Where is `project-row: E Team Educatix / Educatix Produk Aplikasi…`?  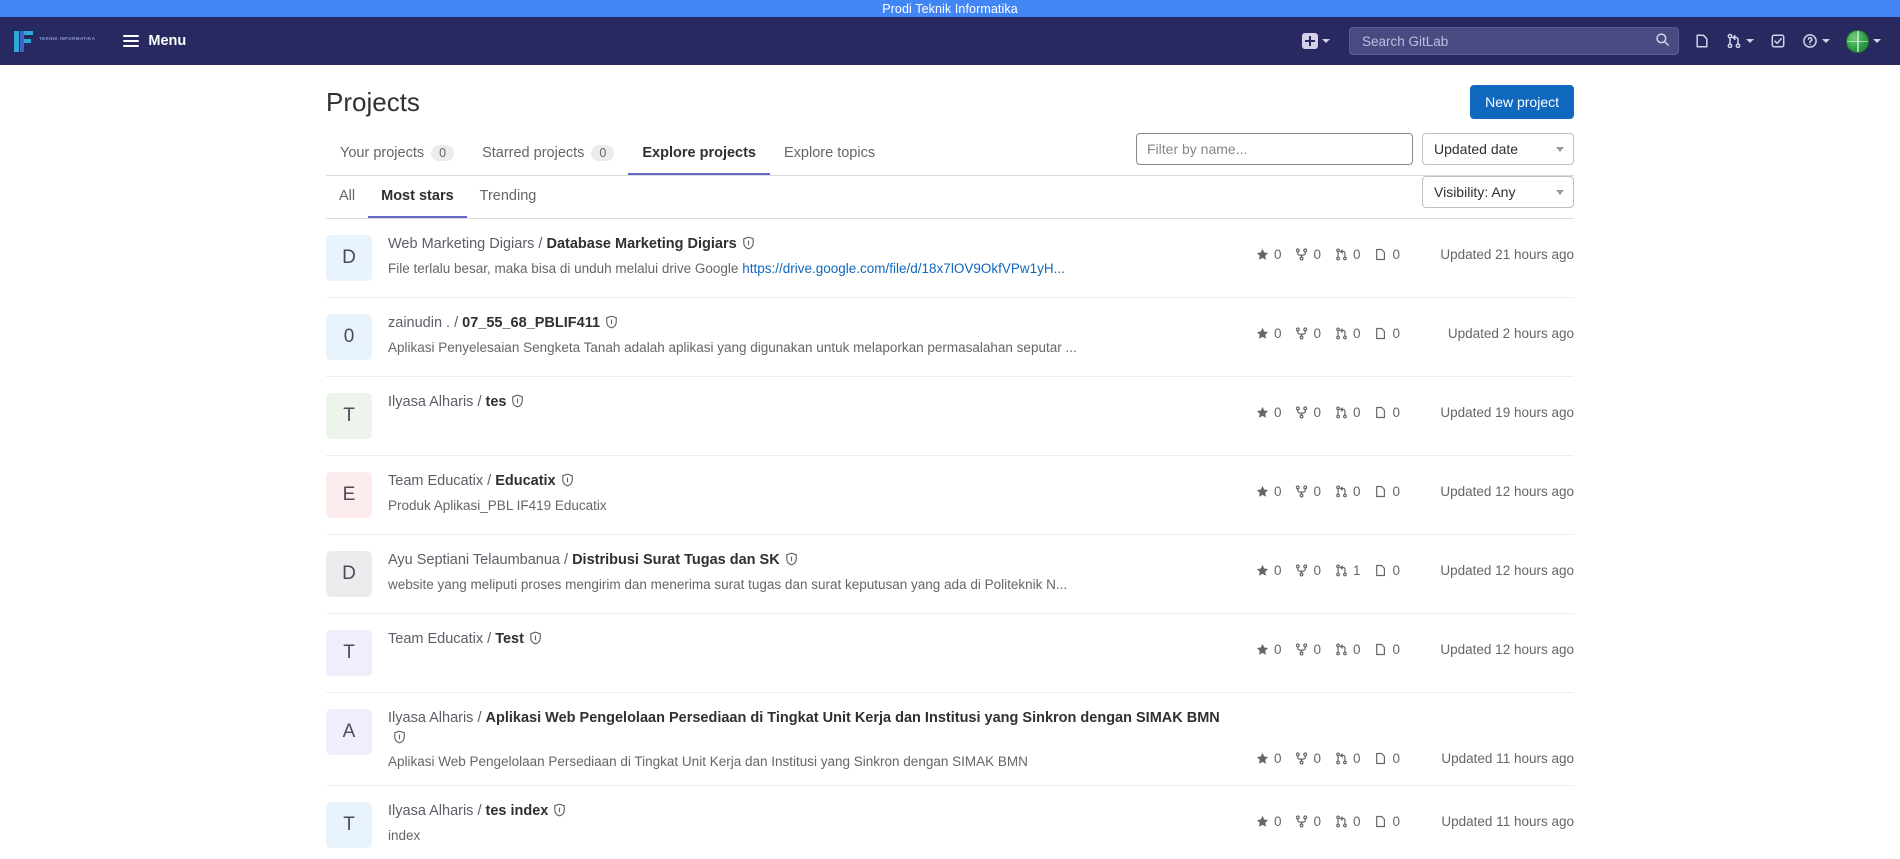 project-row: E Team Educatix / Educatix Produk Aplikasi… is located at coordinates (950, 495).